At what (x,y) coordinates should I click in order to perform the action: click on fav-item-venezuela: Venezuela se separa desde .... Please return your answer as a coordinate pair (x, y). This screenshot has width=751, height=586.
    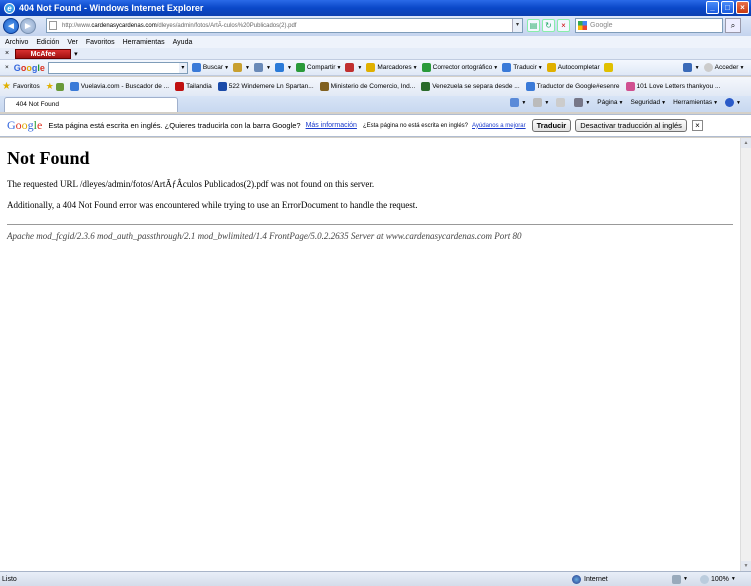
    Looking at the image, I should click on (470, 86).